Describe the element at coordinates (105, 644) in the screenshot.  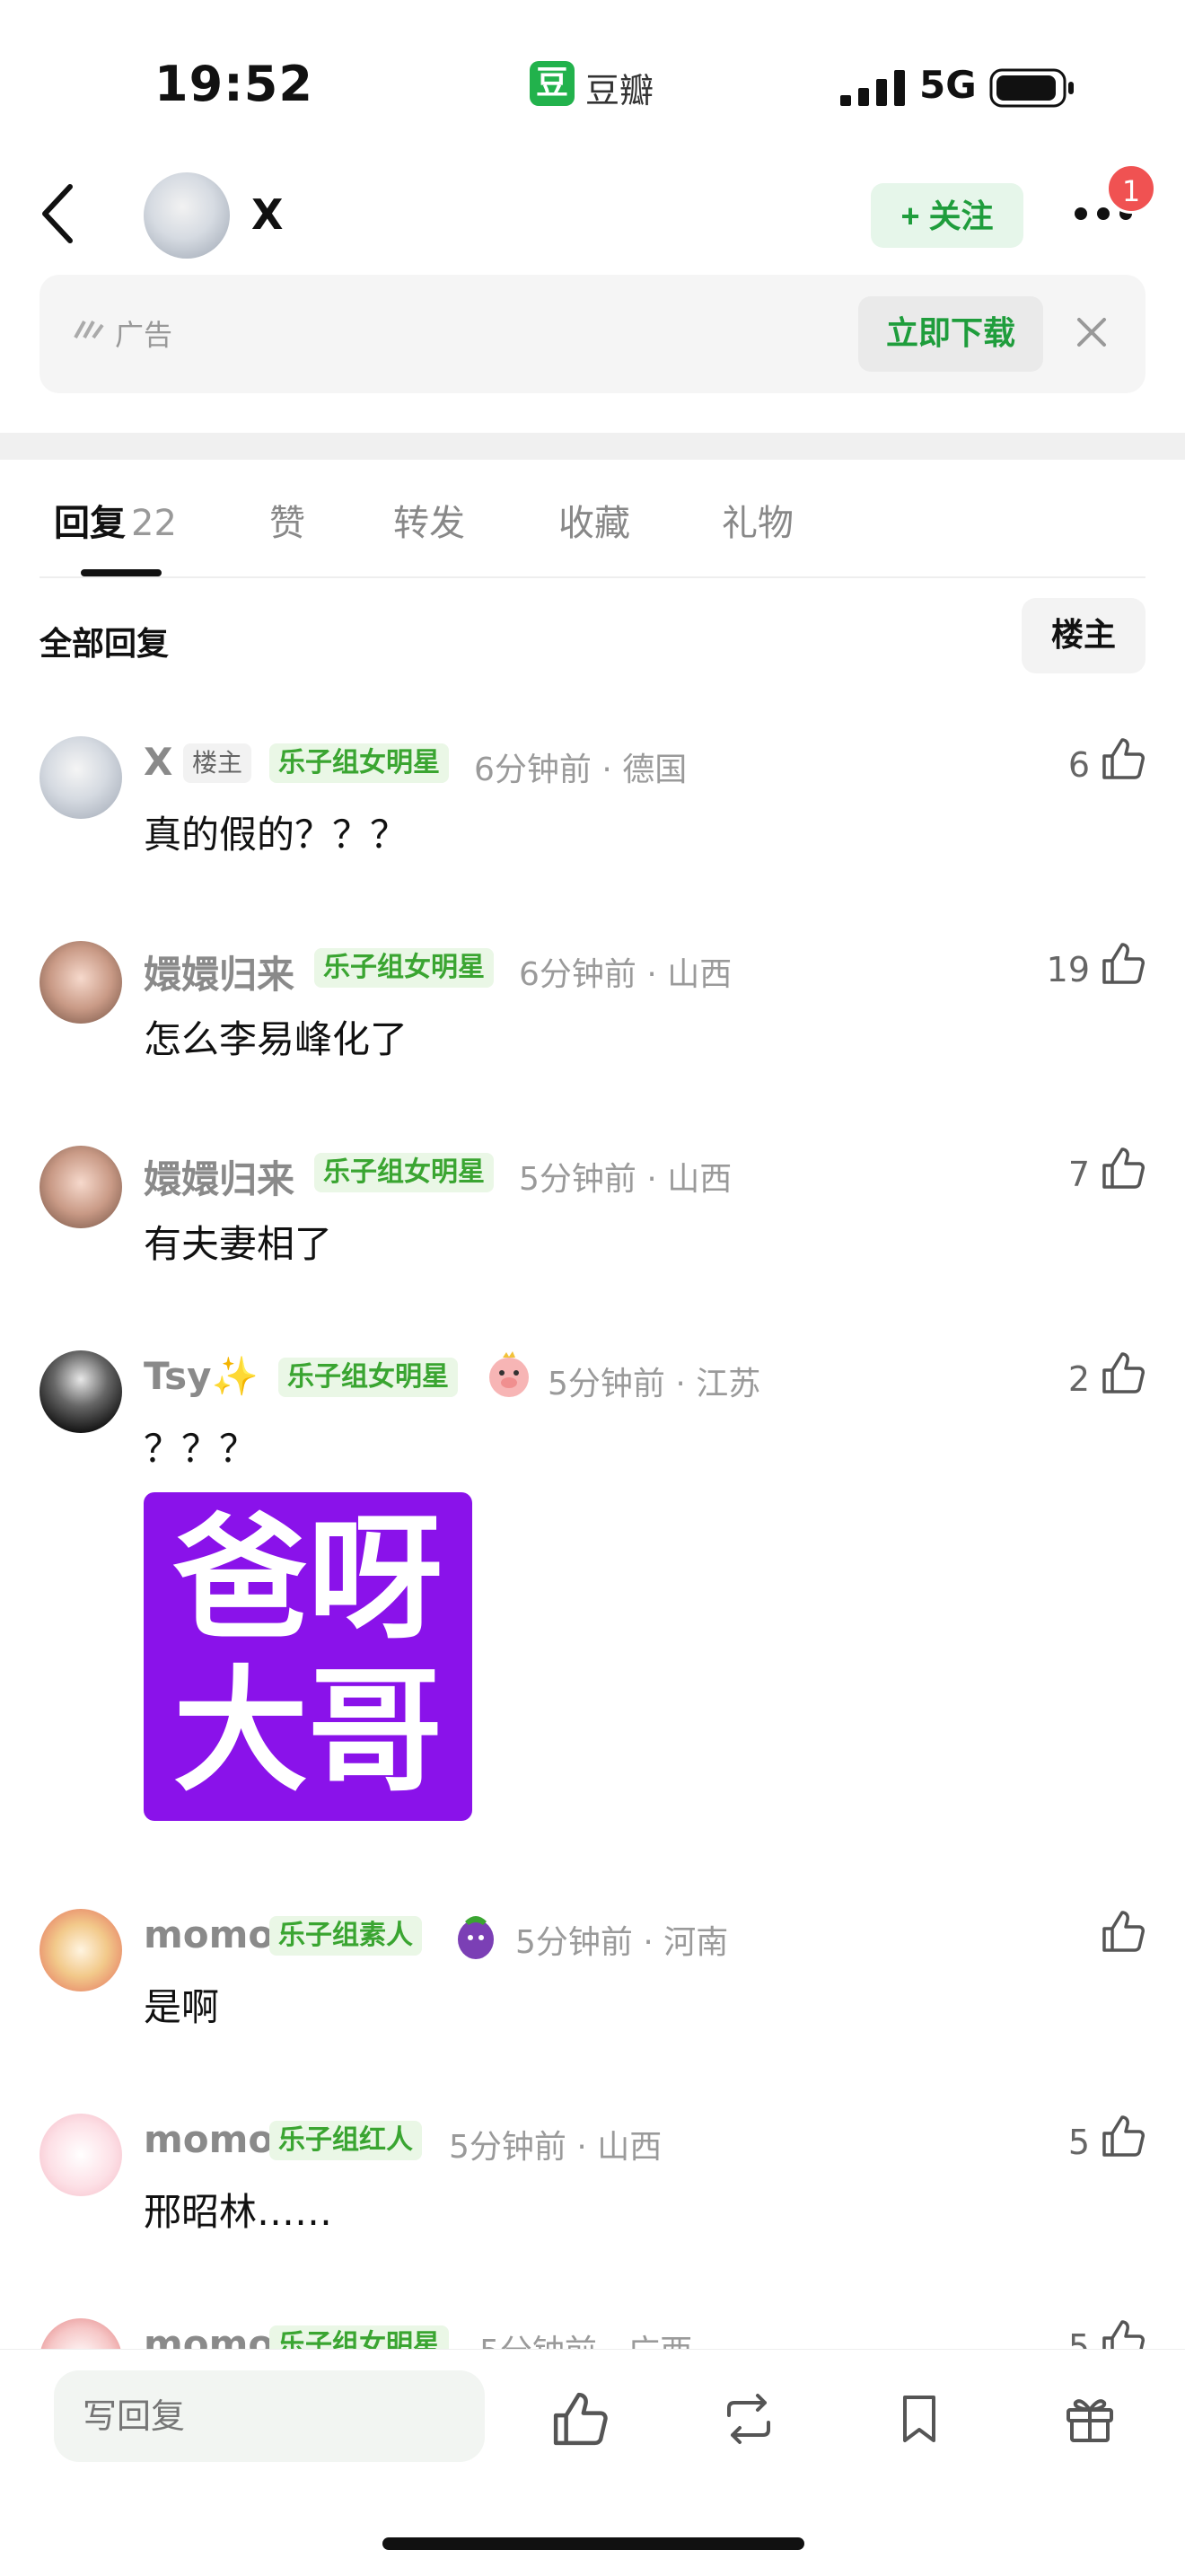
I see `all-replies-title: 全部回复` at that location.